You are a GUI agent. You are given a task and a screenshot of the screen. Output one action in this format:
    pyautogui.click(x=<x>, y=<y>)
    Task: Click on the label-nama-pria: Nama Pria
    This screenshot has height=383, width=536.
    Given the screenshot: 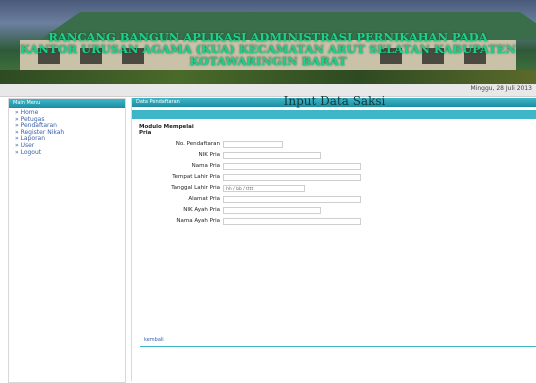 What is the action you would take?
    pyautogui.click(x=205, y=166)
    